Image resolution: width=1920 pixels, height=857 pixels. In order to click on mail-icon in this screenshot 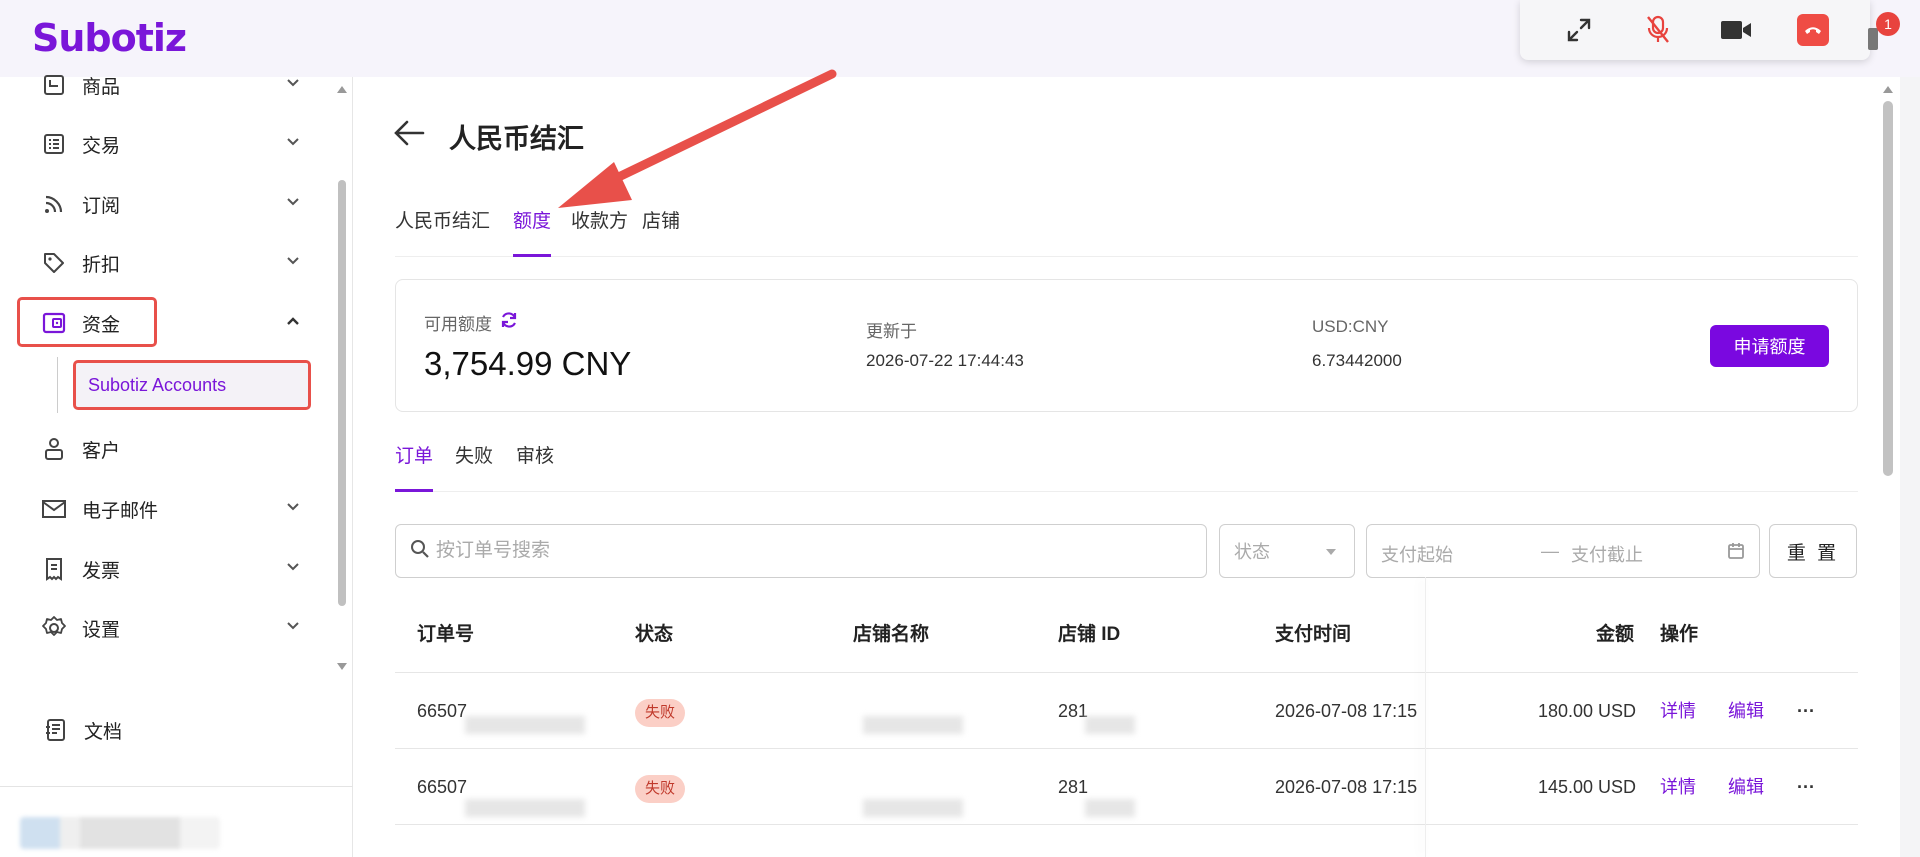, I will do `click(54, 509)`.